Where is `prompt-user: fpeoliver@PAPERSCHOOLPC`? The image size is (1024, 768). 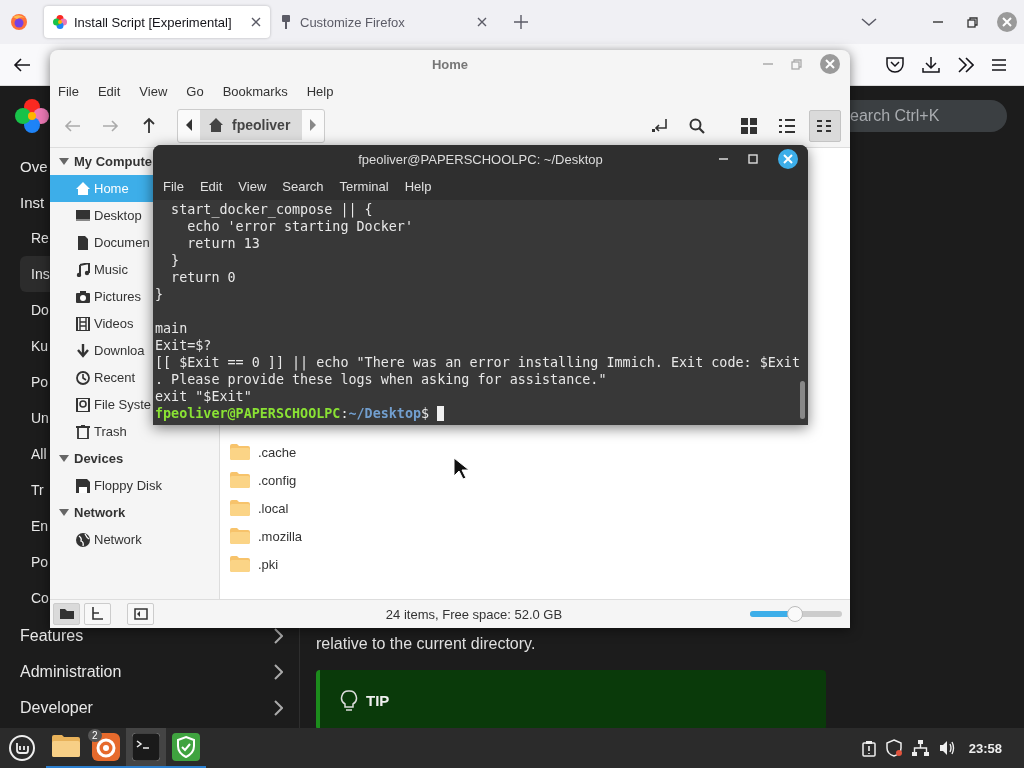
prompt-user: fpeoliver@PAPERSCHOOLPC is located at coordinates (248, 413).